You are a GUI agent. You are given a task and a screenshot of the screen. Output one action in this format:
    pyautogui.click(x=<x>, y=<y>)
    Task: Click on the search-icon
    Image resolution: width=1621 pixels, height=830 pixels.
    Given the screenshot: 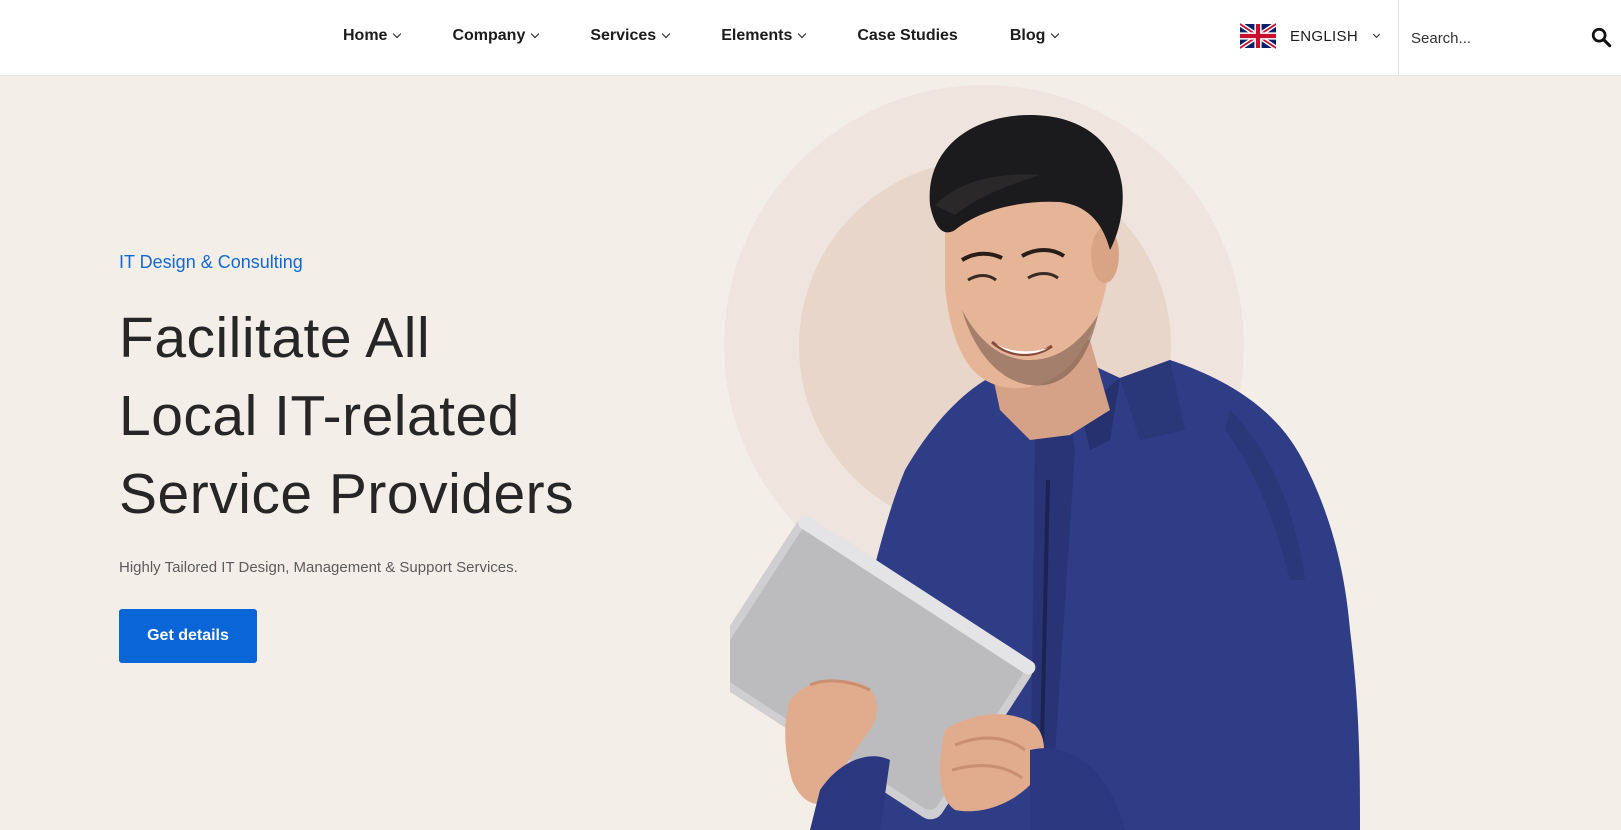 What is the action you would take?
    pyautogui.click(x=1601, y=37)
    